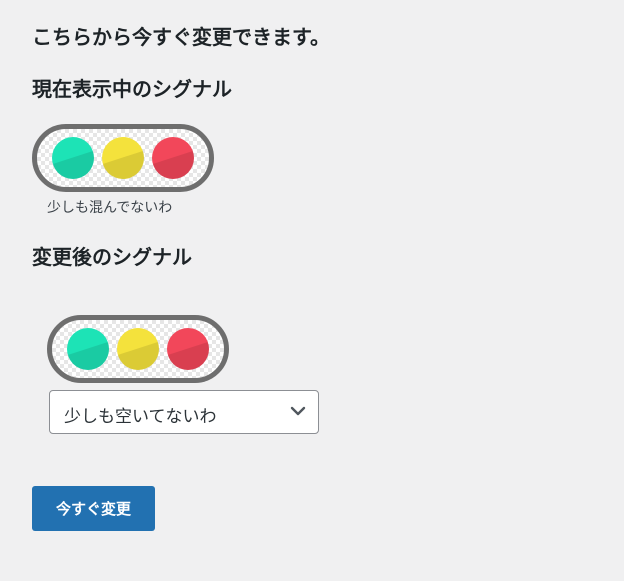 The image size is (624, 581). Describe the element at coordinates (298, 411) in the screenshot. I see `chevron-down-icon` at that location.